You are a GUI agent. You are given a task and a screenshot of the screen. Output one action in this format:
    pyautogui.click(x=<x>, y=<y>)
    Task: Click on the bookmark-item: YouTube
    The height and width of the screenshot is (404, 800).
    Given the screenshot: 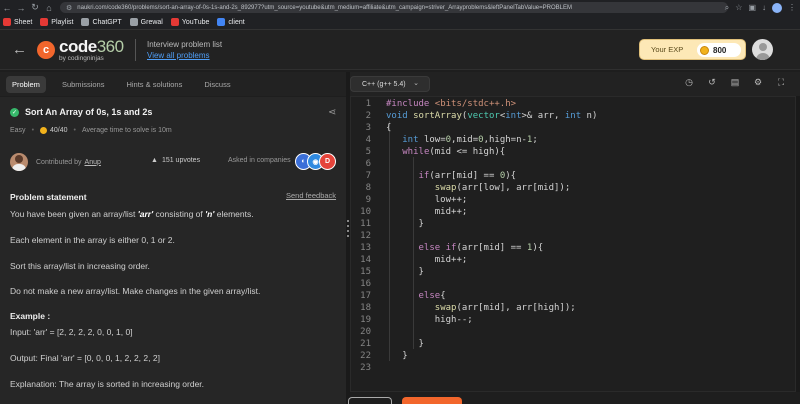 What is the action you would take?
    pyautogui.click(x=190, y=22)
    